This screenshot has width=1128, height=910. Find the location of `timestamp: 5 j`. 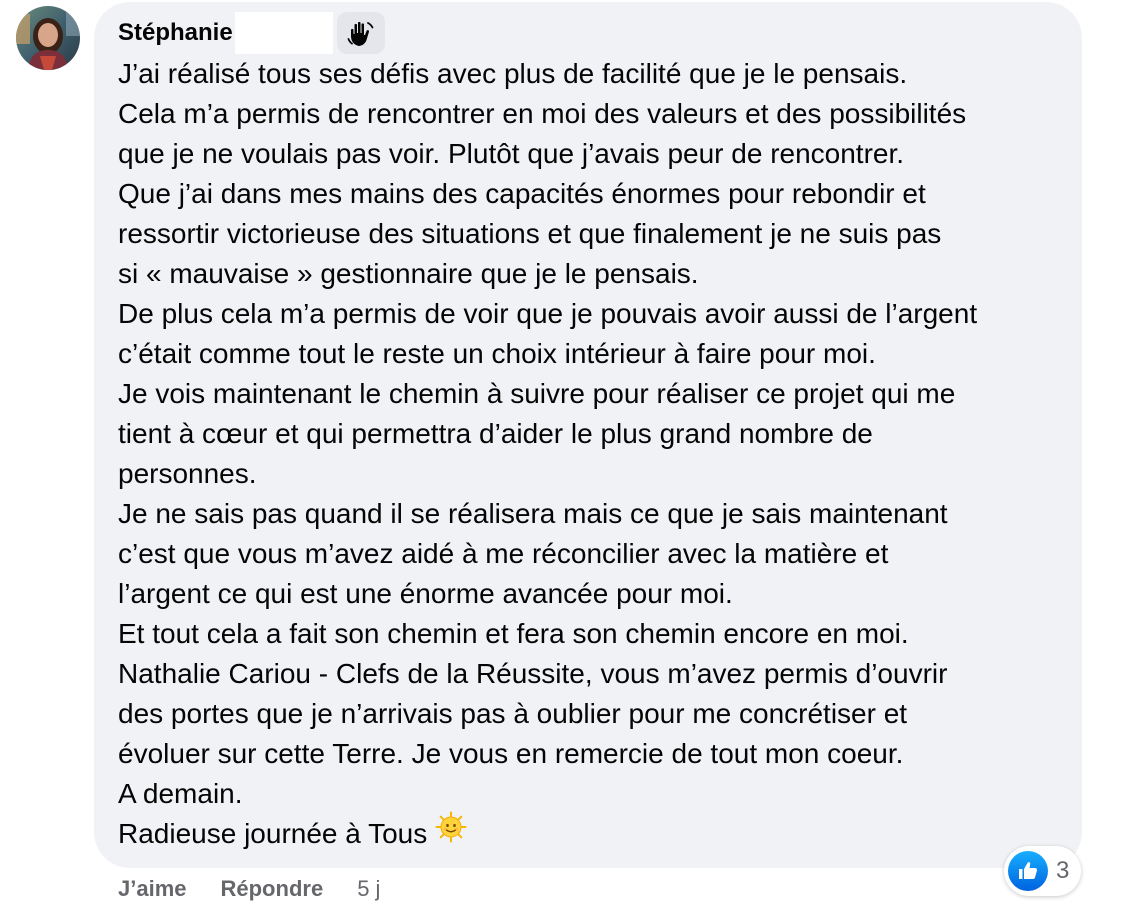

timestamp: 5 j is located at coordinates (368, 889).